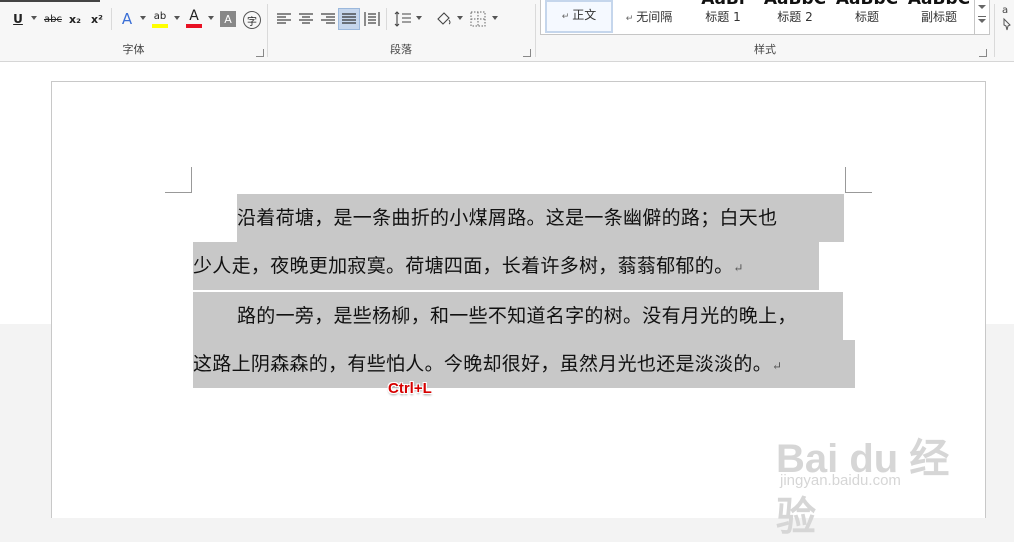 Image resolution: width=1014 pixels, height=542 pixels. What do you see at coordinates (460, 18) in the screenshot?
I see `shading-dropdown-icon` at bounding box center [460, 18].